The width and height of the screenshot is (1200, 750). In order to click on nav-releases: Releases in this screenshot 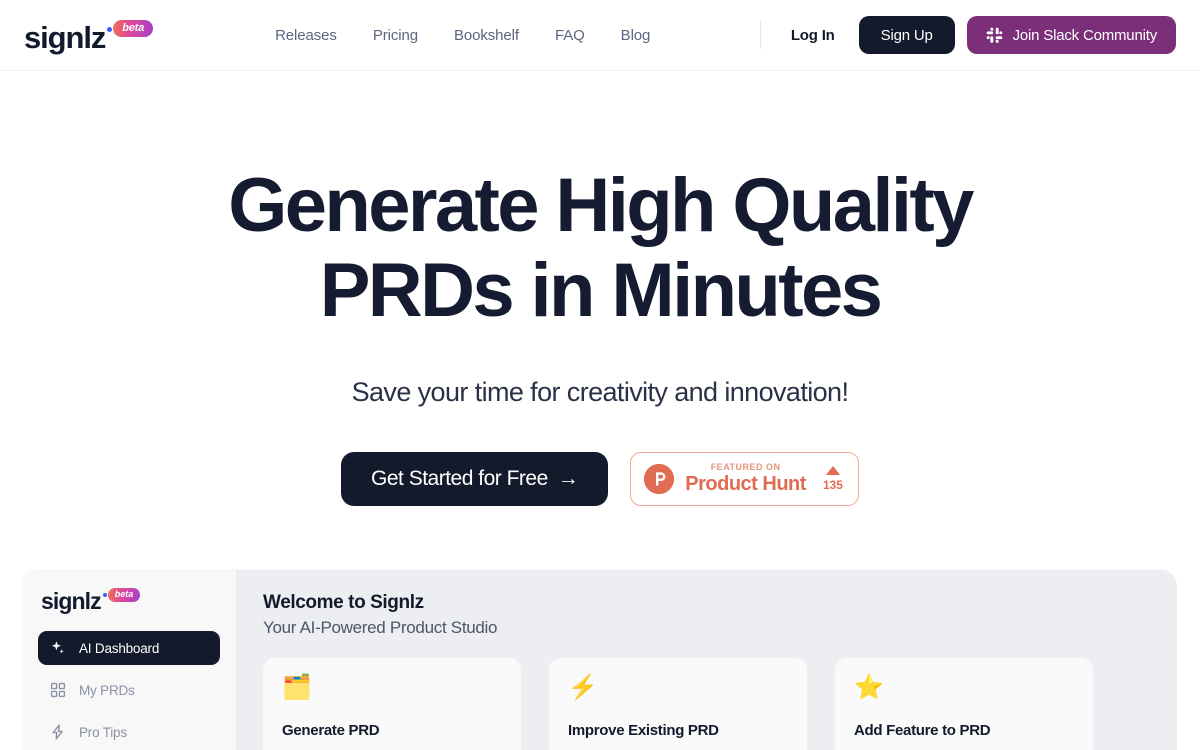, I will do `click(306, 35)`.